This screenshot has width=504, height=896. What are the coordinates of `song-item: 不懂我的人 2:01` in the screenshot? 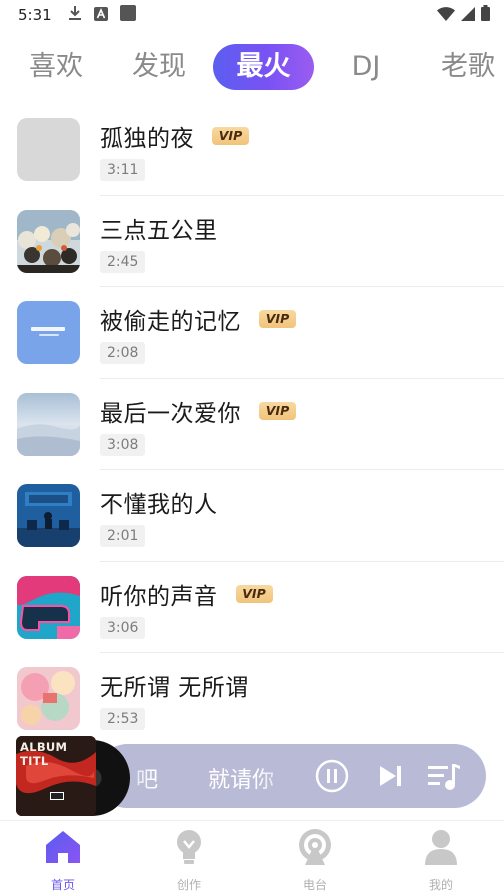 It's located at (252, 516).